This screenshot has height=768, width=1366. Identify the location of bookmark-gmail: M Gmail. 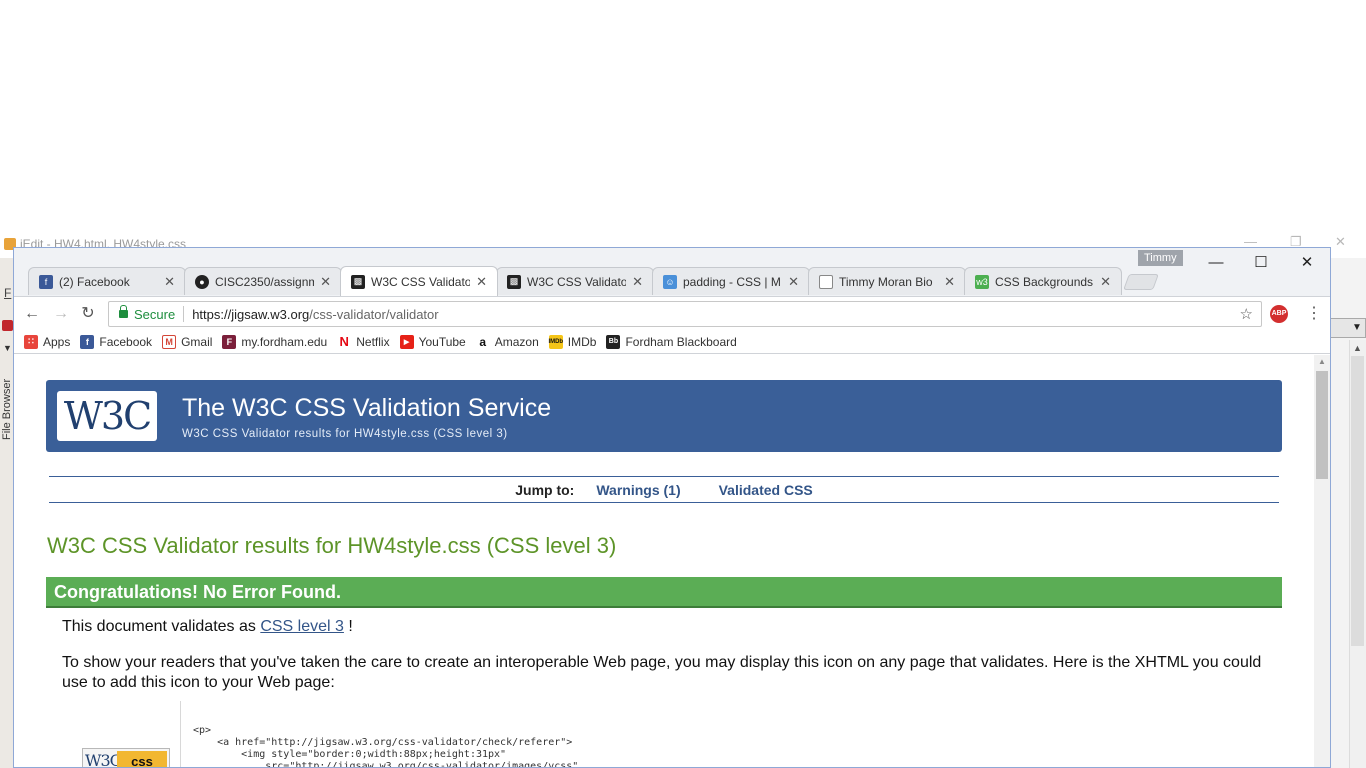
(187, 341).